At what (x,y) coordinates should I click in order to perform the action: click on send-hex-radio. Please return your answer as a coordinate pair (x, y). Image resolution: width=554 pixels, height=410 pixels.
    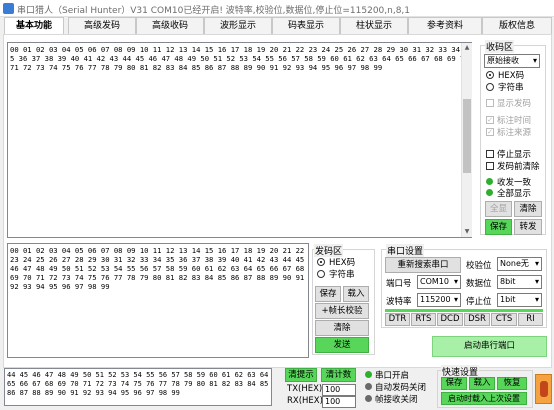
    Looking at the image, I should click on (321, 262).